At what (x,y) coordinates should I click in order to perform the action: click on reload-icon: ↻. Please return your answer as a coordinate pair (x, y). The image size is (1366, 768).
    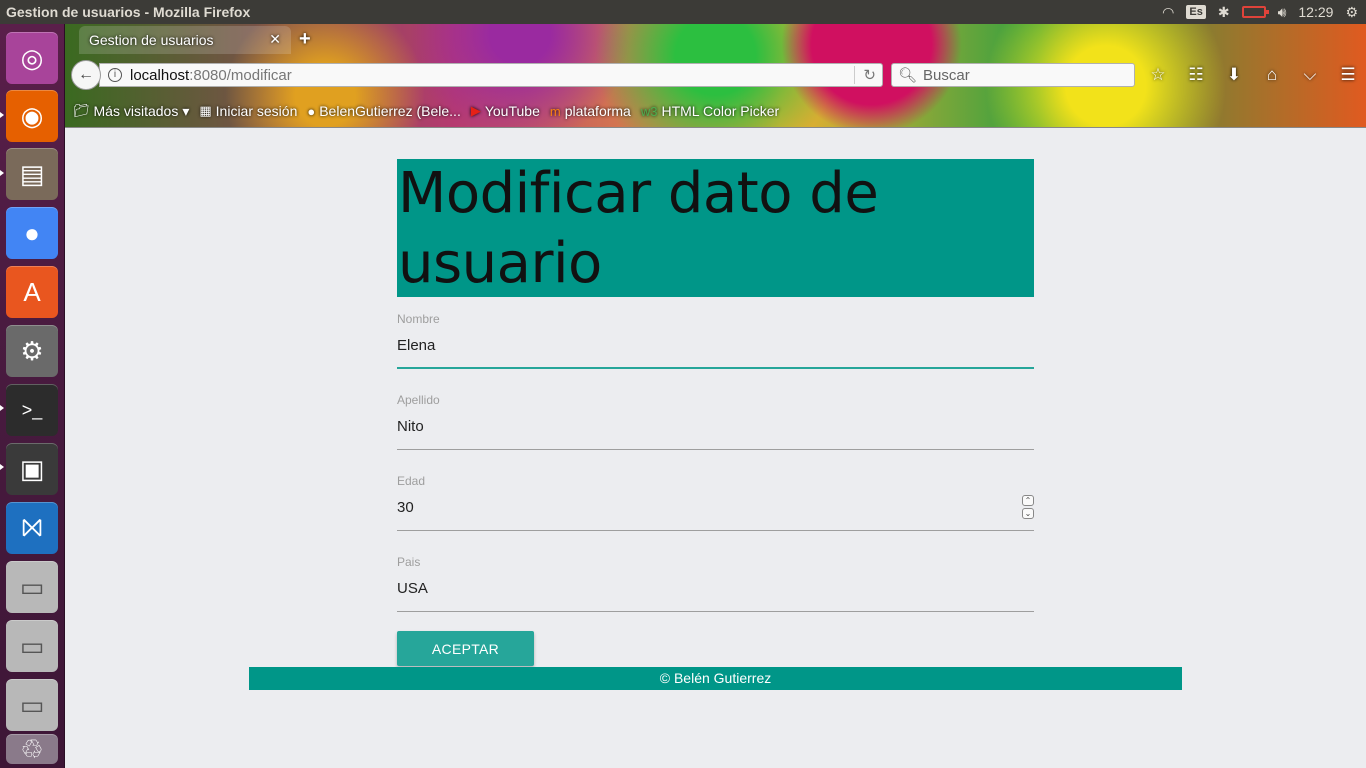
    Looking at the image, I should click on (865, 75).